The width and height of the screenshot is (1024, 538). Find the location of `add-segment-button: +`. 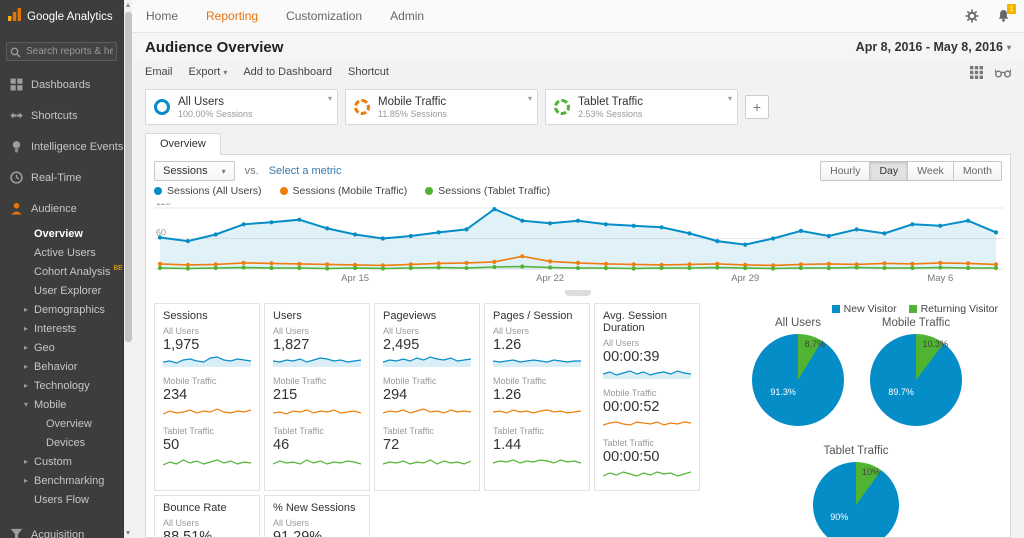

add-segment-button: + is located at coordinates (757, 107).